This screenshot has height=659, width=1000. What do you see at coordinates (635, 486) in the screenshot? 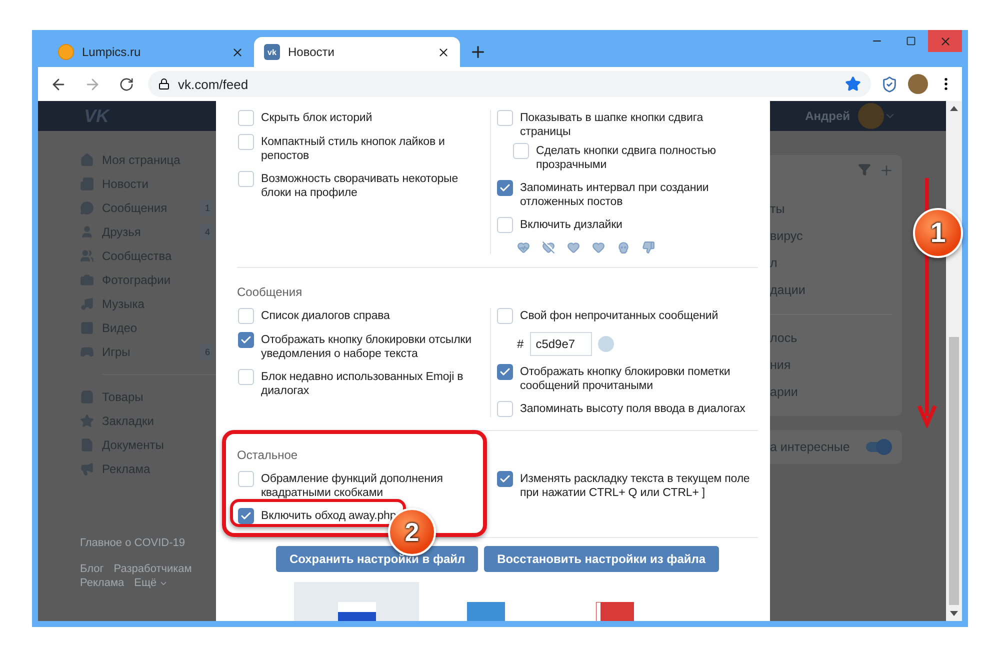
I see `option-label: Изменять раскладку текста в текущем поле при нажатии CTRL+ Q или CTRL+ ]` at bounding box center [635, 486].